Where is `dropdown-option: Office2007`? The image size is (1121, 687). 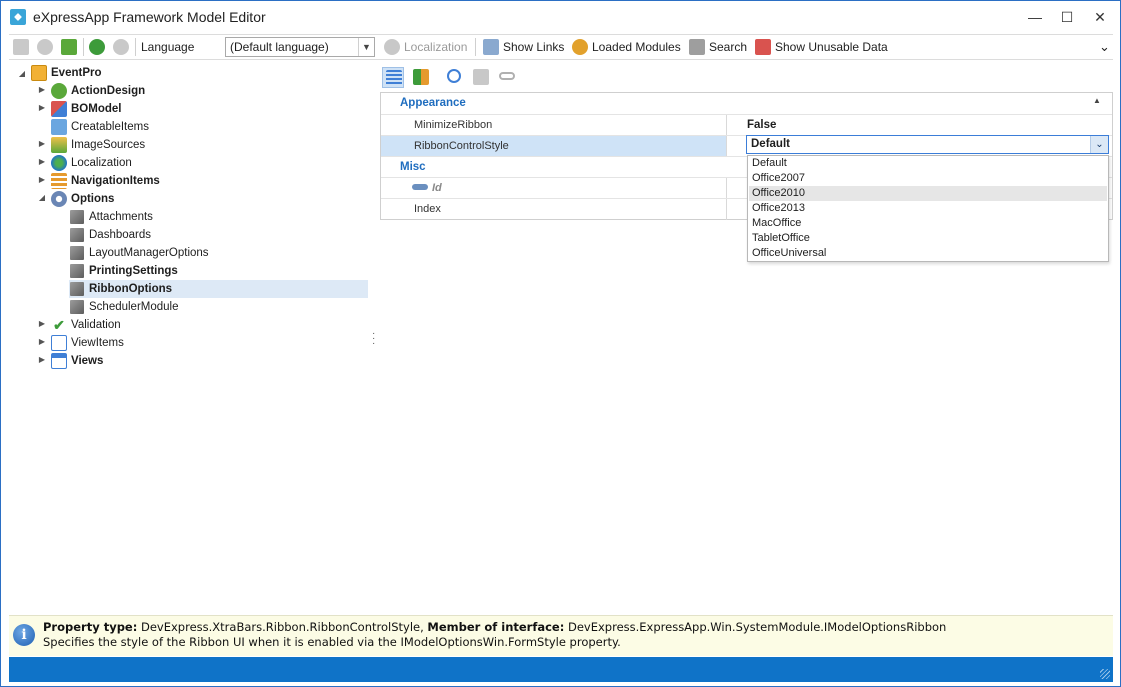
dropdown-option: Office2007 is located at coordinates (928, 178).